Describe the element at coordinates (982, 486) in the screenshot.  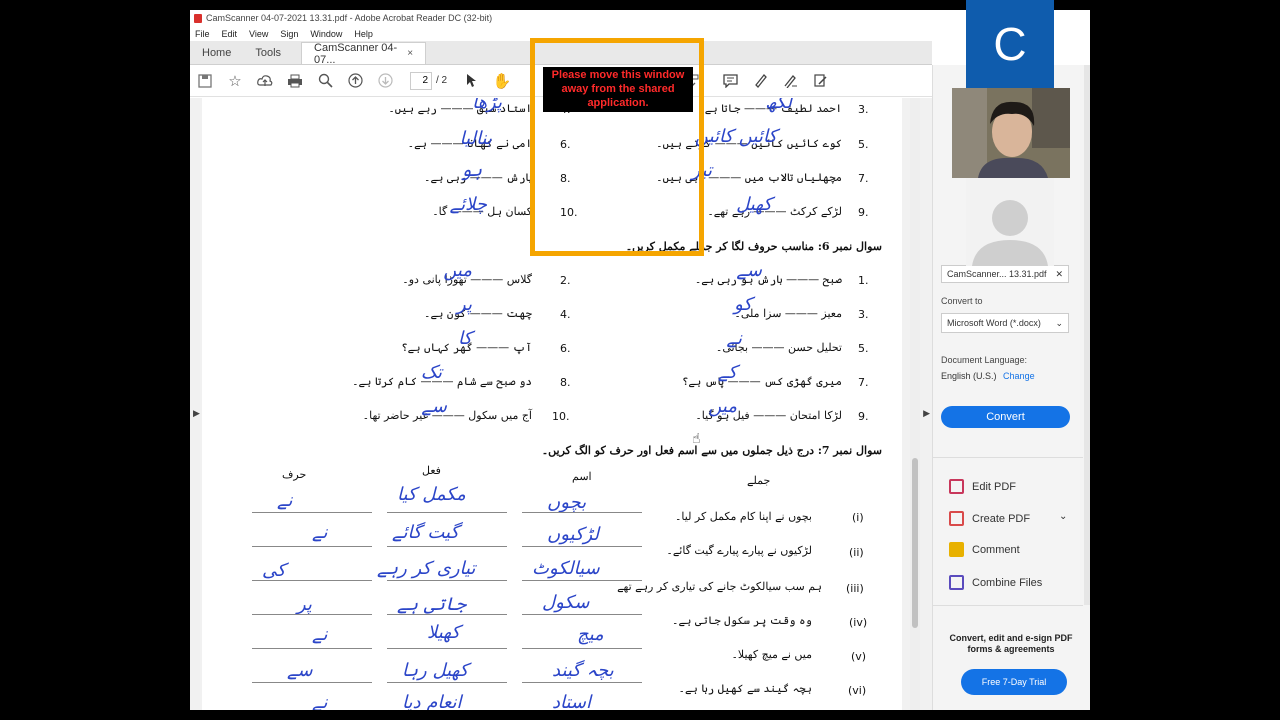
I see `tool-edit-pdf: Edit PDF` at that location.